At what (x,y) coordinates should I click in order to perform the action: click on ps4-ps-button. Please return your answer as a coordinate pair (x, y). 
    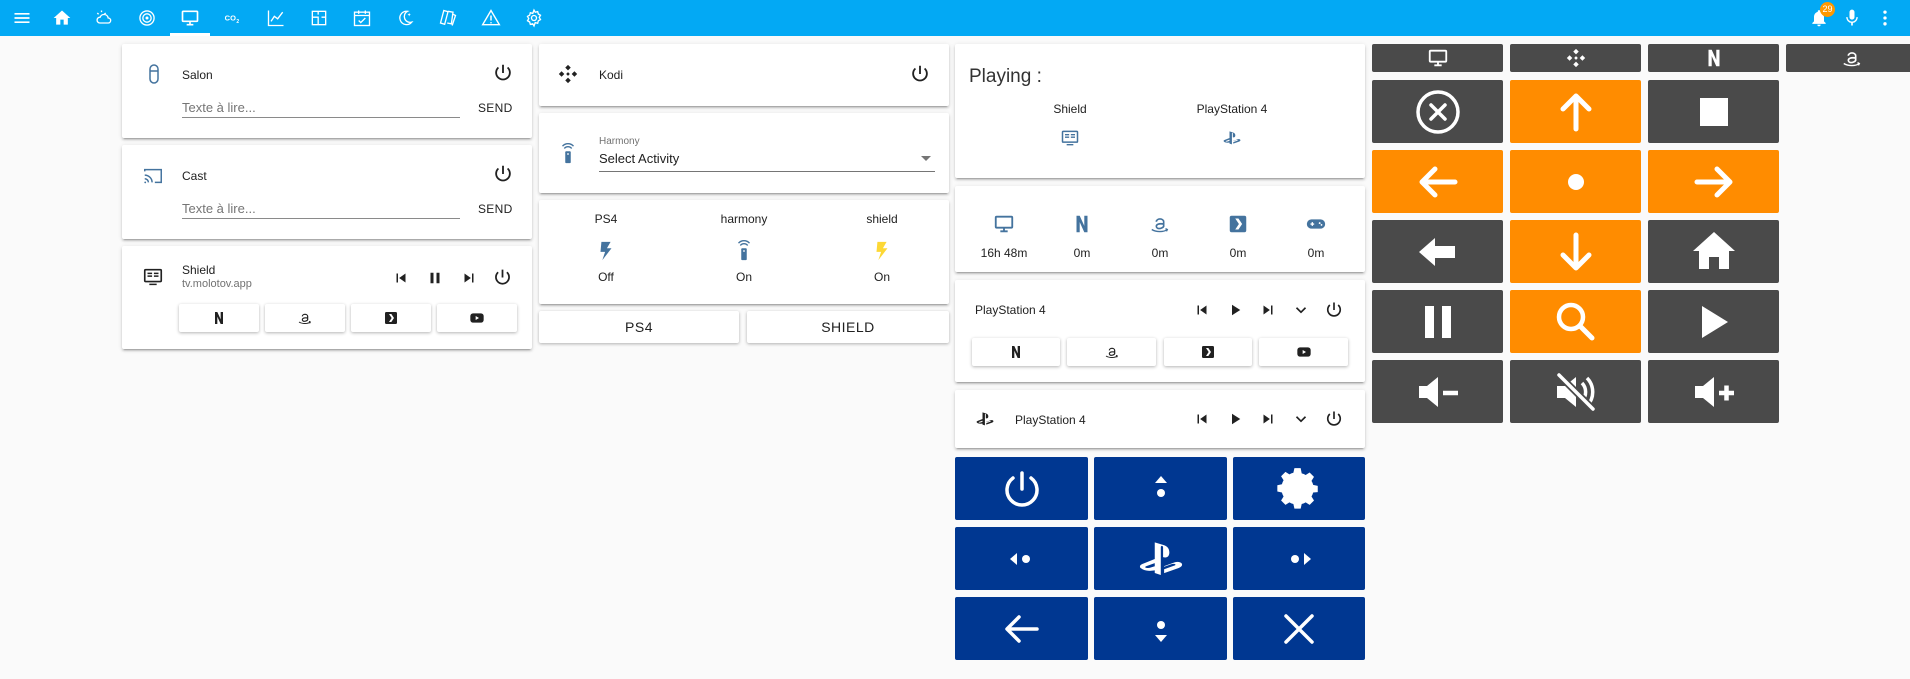
    Looking at the image, I should click on (1160, 558).